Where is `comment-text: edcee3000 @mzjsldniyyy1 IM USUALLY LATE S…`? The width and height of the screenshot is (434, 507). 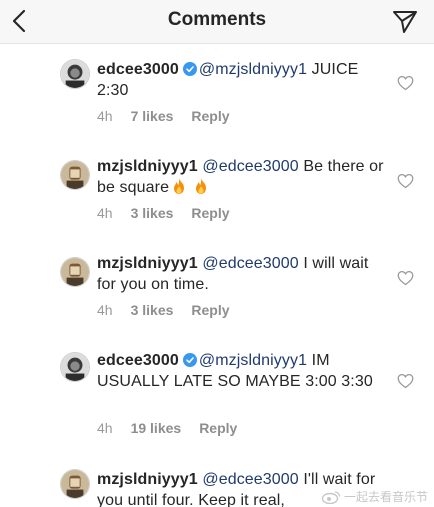
comment-text: edcee3000 @mzjsldniyyy1 IM USUALLY LATE S… is located at coordinates (239, 371).